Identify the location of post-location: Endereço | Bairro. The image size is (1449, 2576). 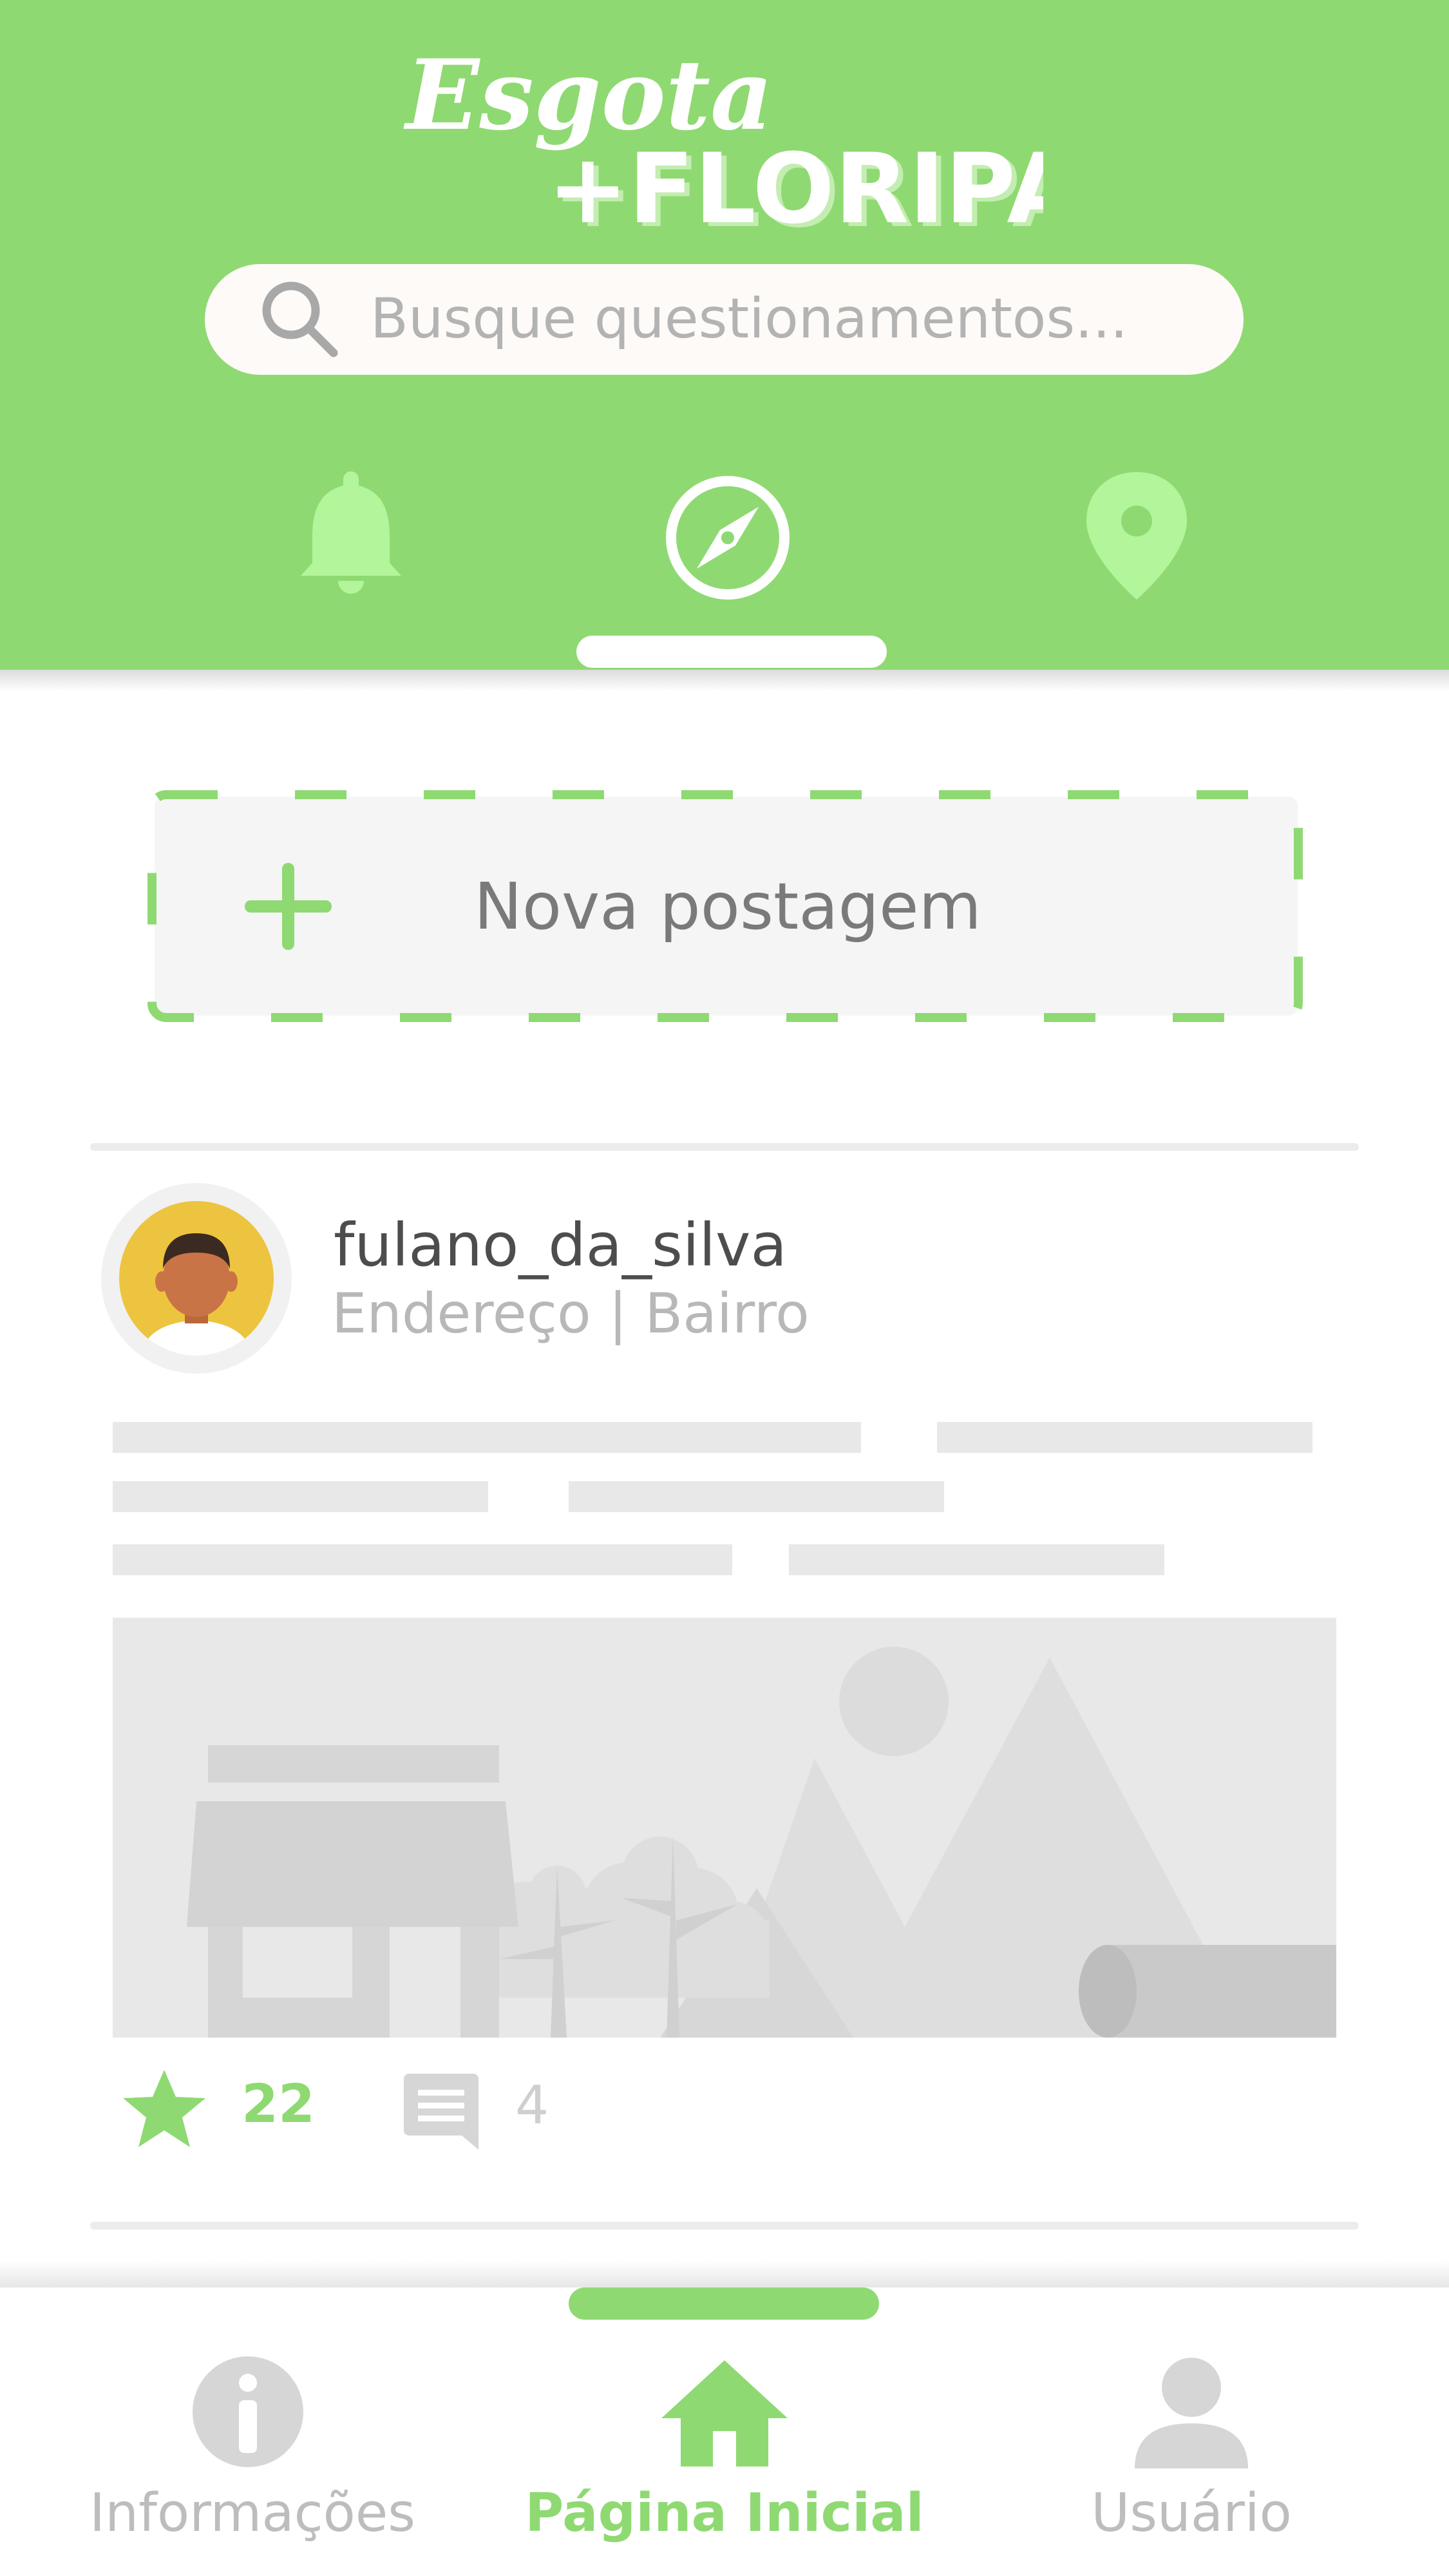
(571, 1314).